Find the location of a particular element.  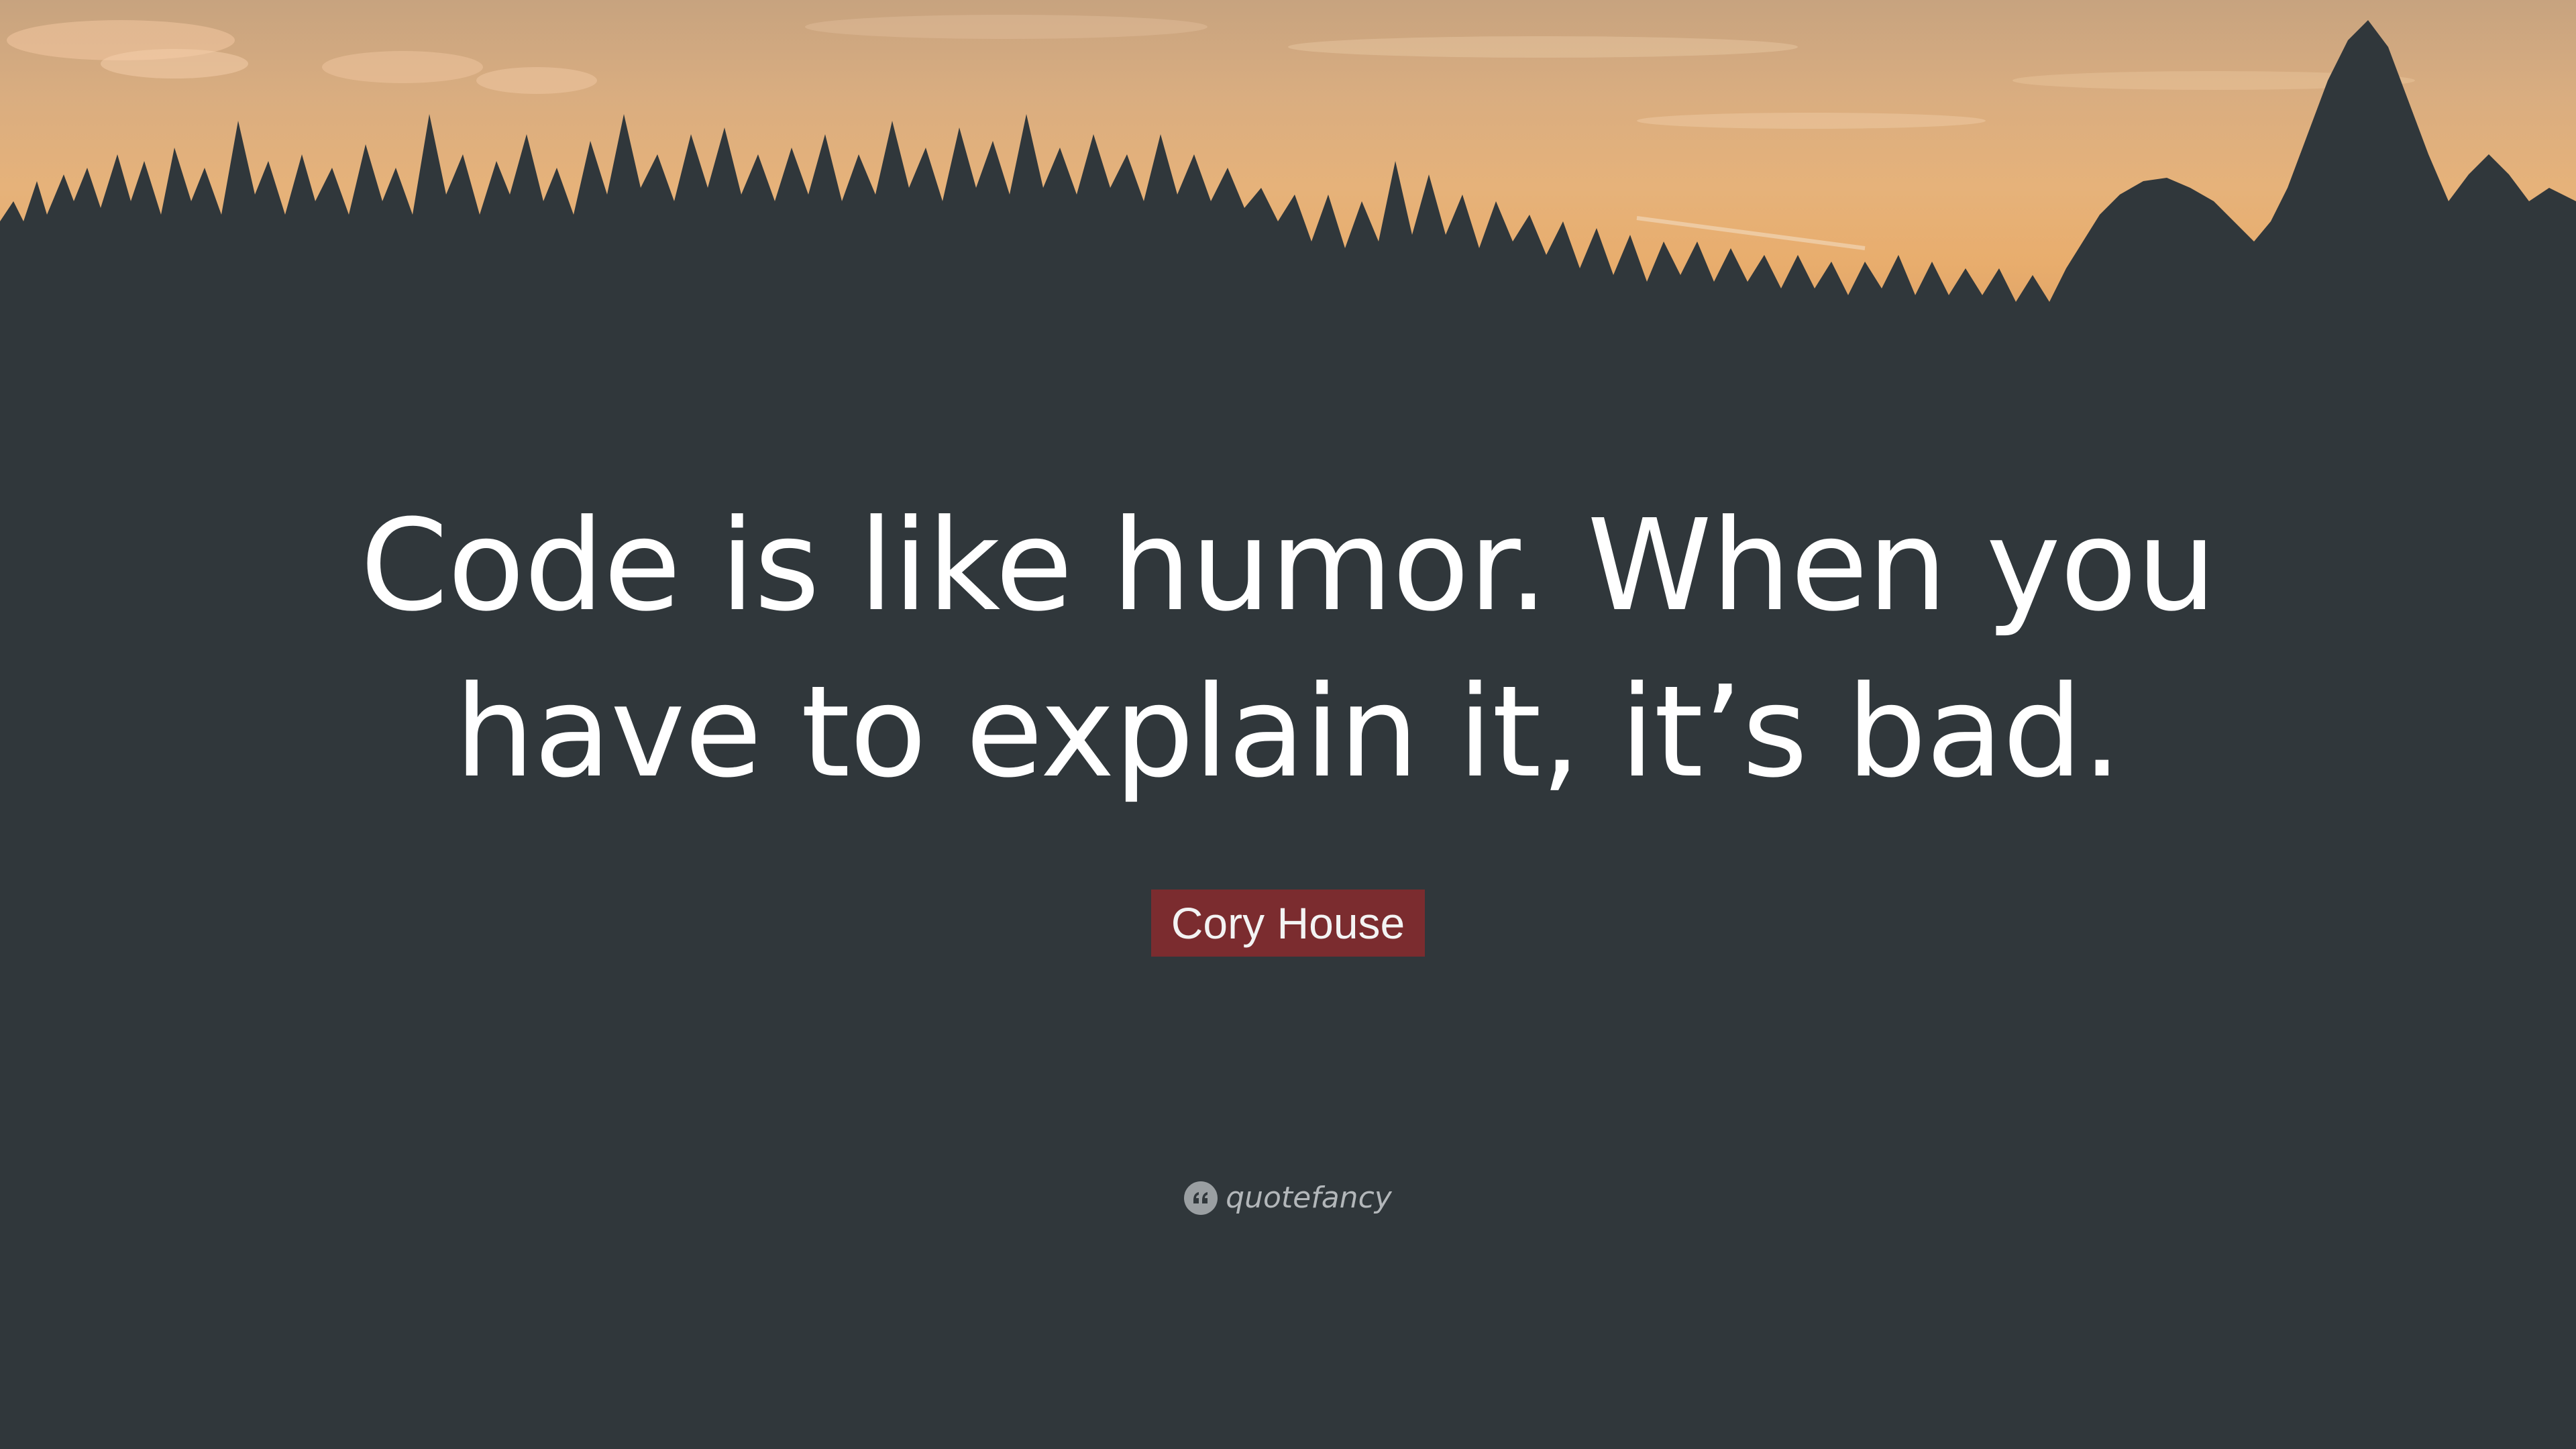

author-badge: Cory House is located at coordinates (1288, 923).